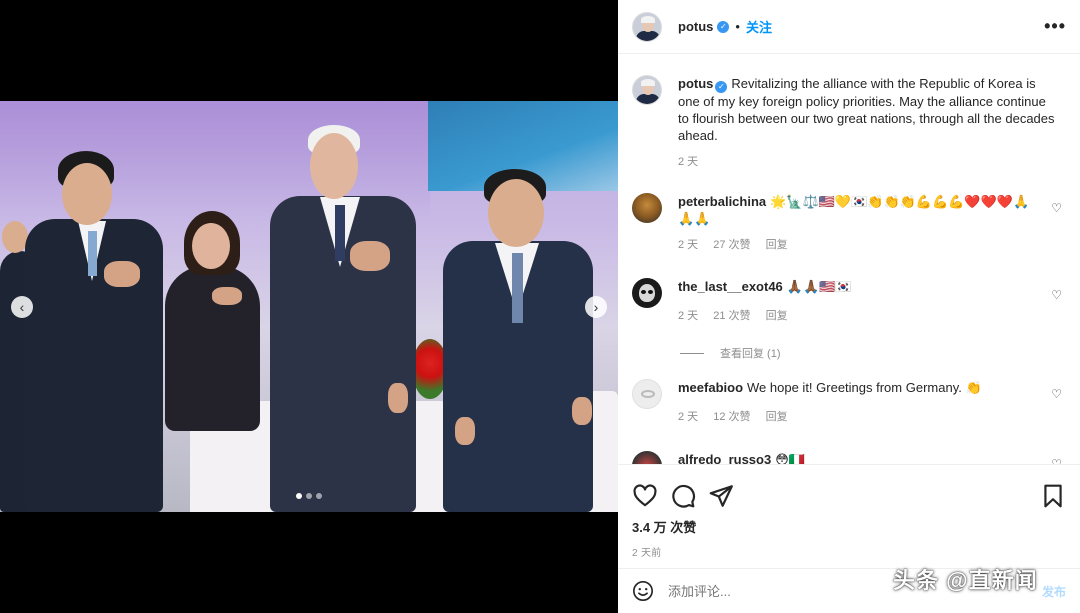 This screenshot has width=1080, height=613. Describe the element at coordinates (683, 496) in the screenshot. I see `comment-bubble-icon` at that location.